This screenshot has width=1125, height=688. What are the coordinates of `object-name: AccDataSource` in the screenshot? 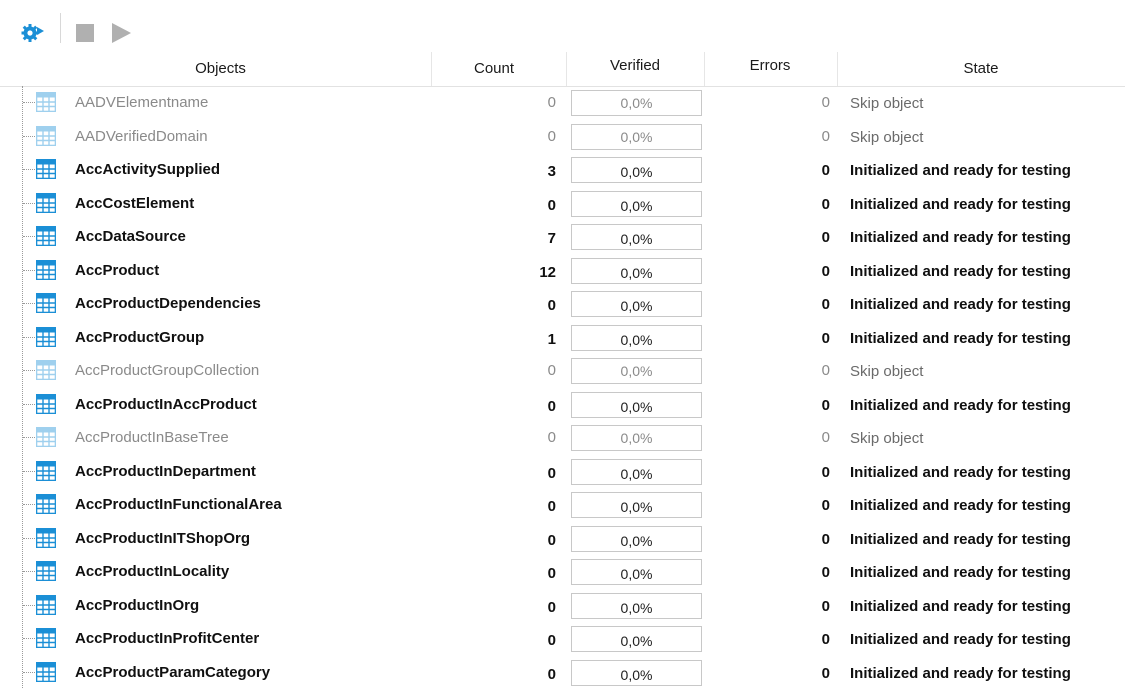 It's located at (130, 236).